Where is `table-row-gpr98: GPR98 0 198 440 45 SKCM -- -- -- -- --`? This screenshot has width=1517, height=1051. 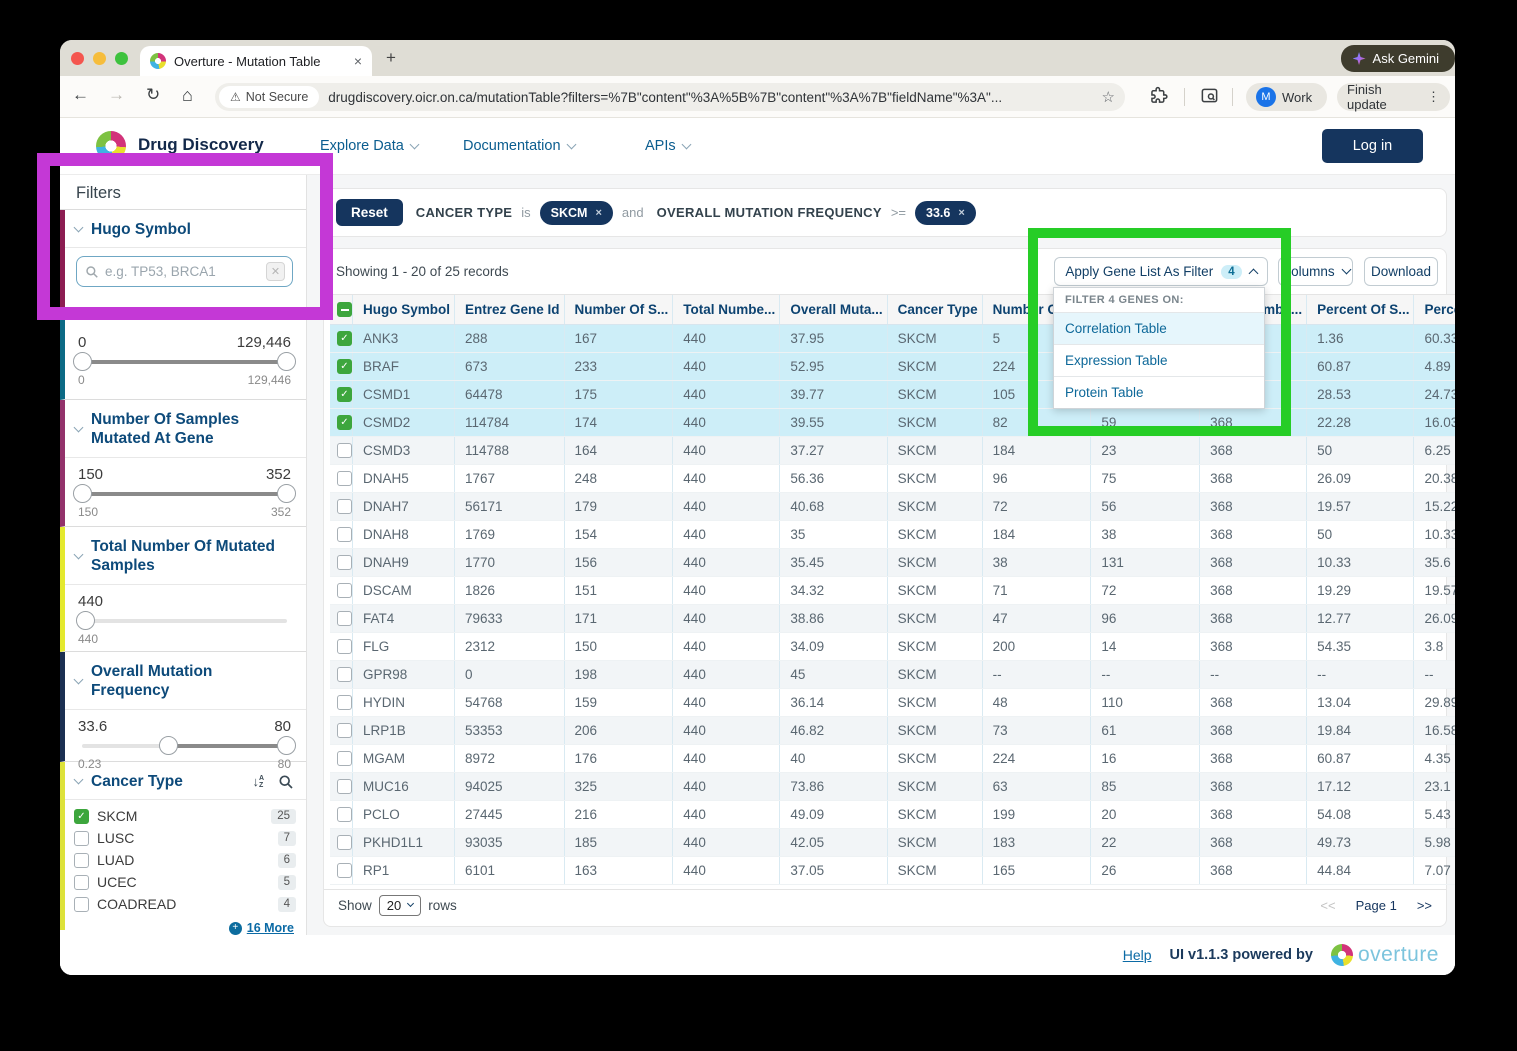
table-row-gpr98: GPR98 0 198 440 45 SKCM -- -- -- -- -- is located at coordinates (892, 674).